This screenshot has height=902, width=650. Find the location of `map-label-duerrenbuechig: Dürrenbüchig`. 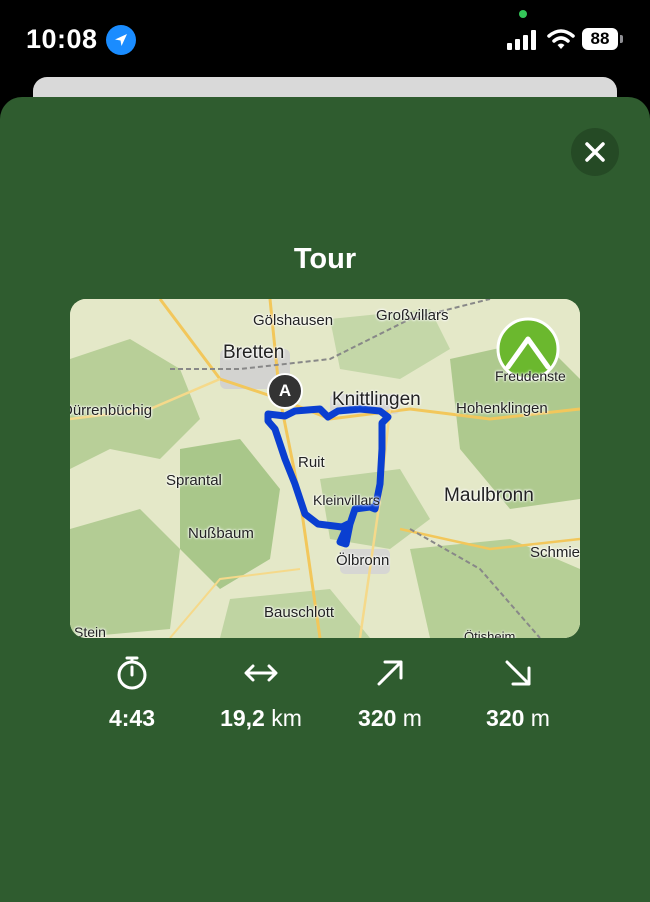

map-label-duerrenbuechig: Dürrenbüchig is located at coordinates (111, 410).